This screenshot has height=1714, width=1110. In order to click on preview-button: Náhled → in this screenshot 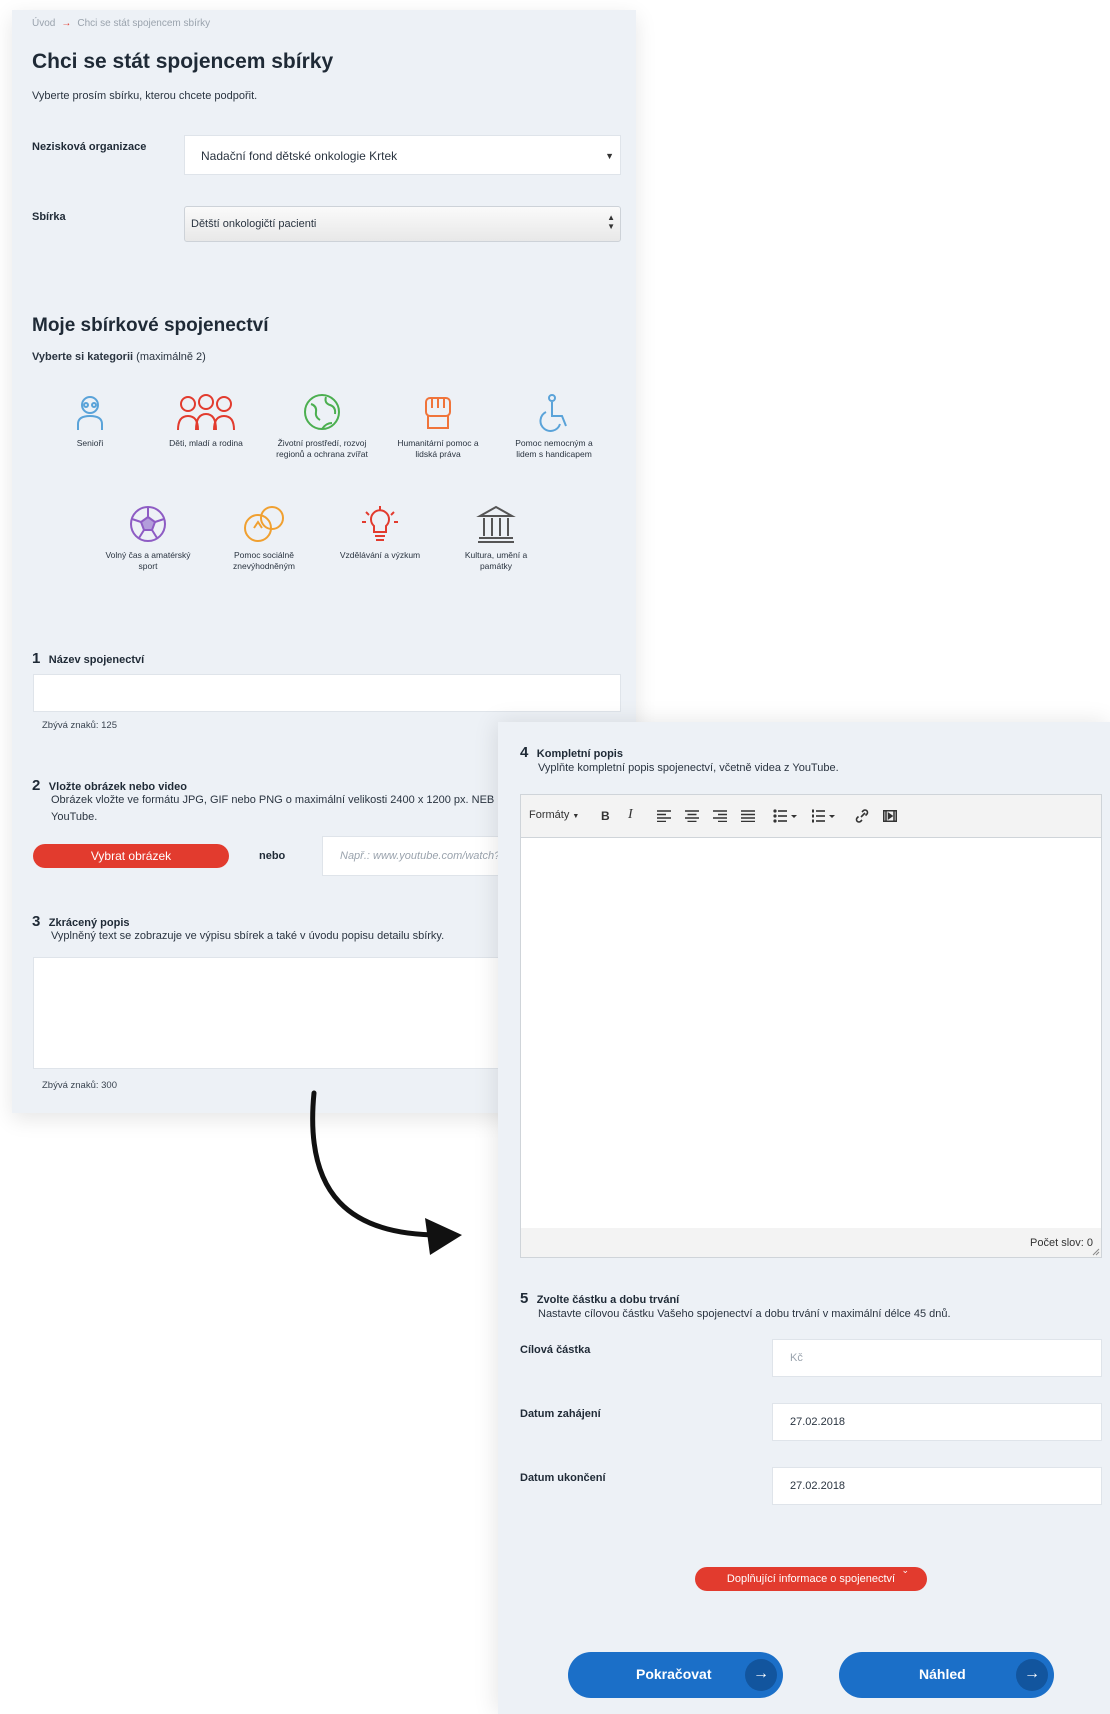, I will do `click(946, 1675)`.